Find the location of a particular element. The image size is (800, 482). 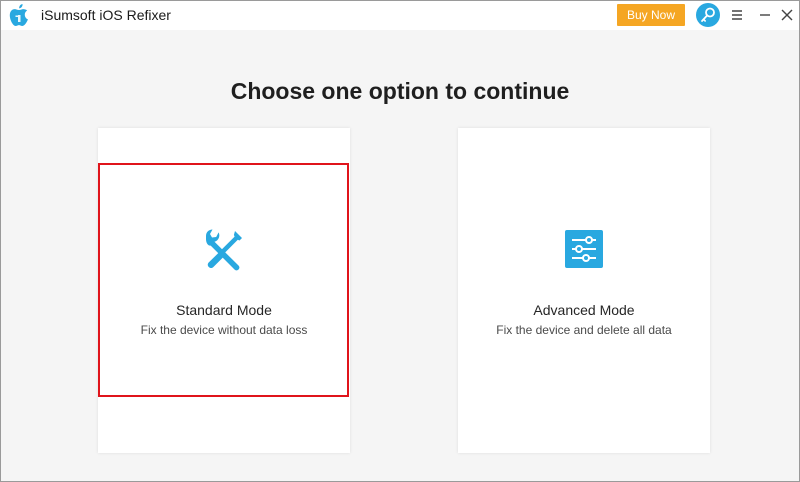

standard-mode-description: Fix the device without data loss is located at coordinates (224, 330).